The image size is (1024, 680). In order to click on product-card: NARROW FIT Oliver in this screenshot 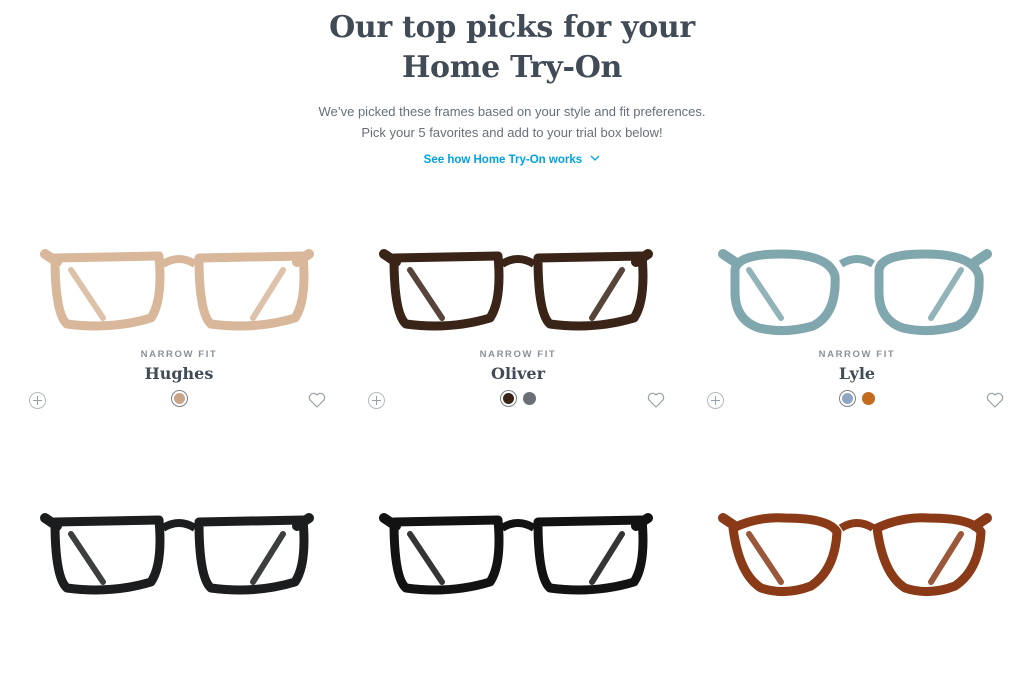, I will do `click(518, 321)`.